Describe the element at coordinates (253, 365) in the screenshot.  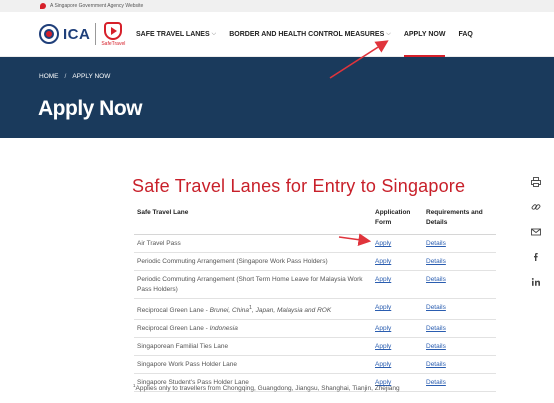
I see `lane-name: Singapore Work Pass Holder Lane` at that location.